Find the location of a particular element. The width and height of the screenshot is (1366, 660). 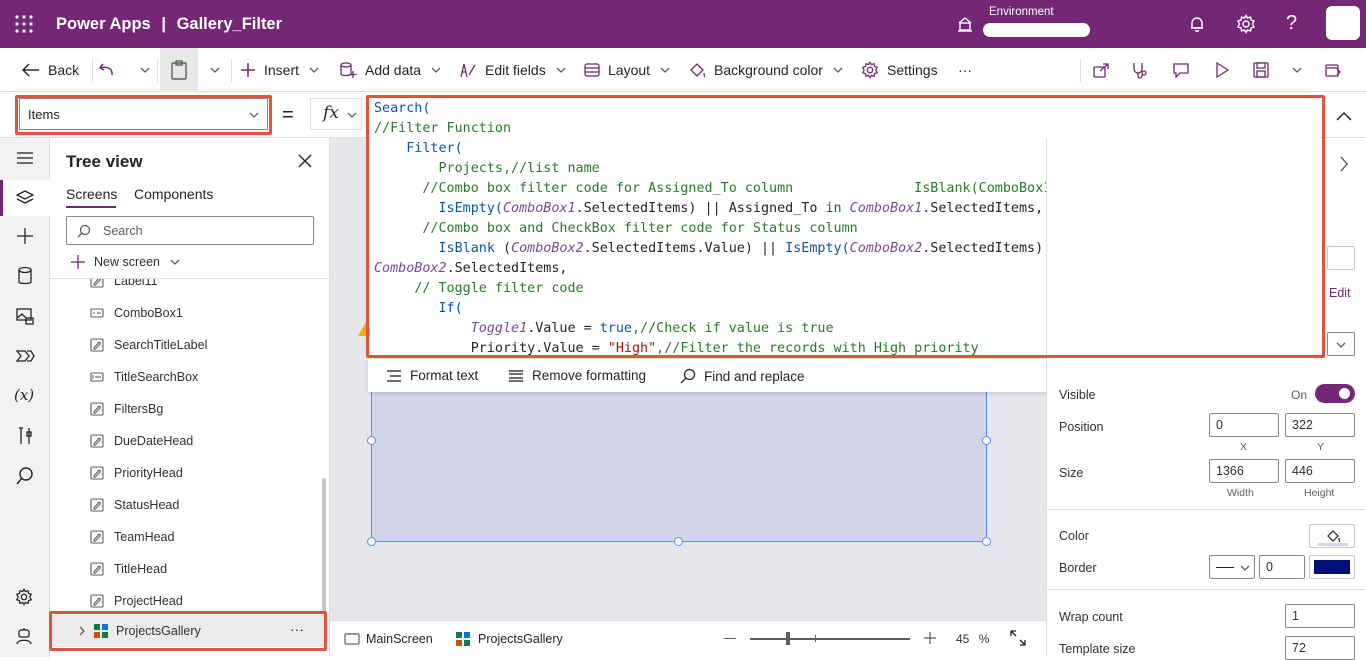

new-screen-button: New screen is located at coordinates (125, 262).